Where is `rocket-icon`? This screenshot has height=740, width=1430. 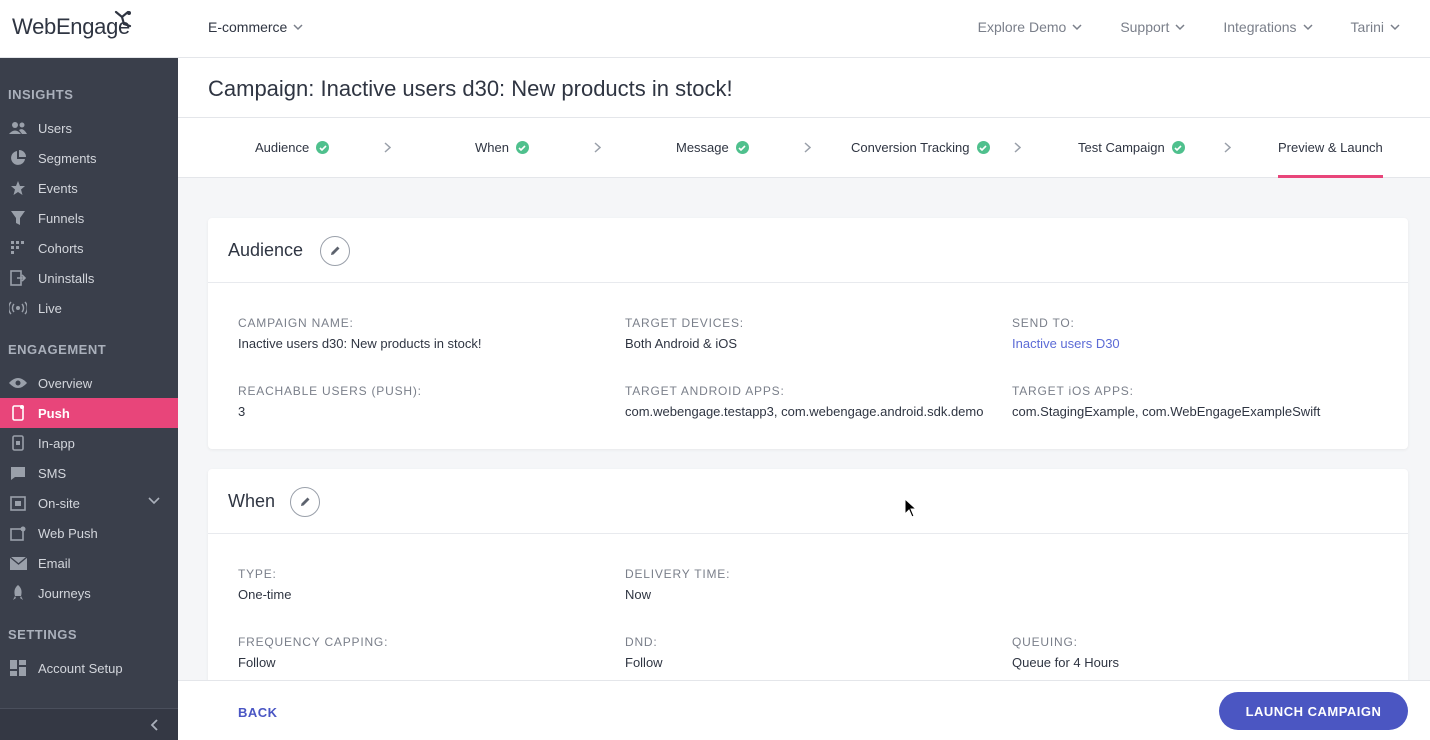
rocket-icon is located at coordinates (18, 593).